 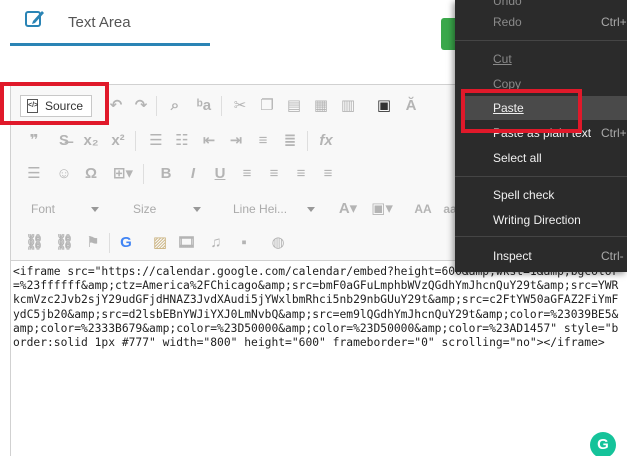 What do you see at coordinates (145, 209) in the screenshot?
I see `size-select-label: Size` at bounding box center [145, 209].